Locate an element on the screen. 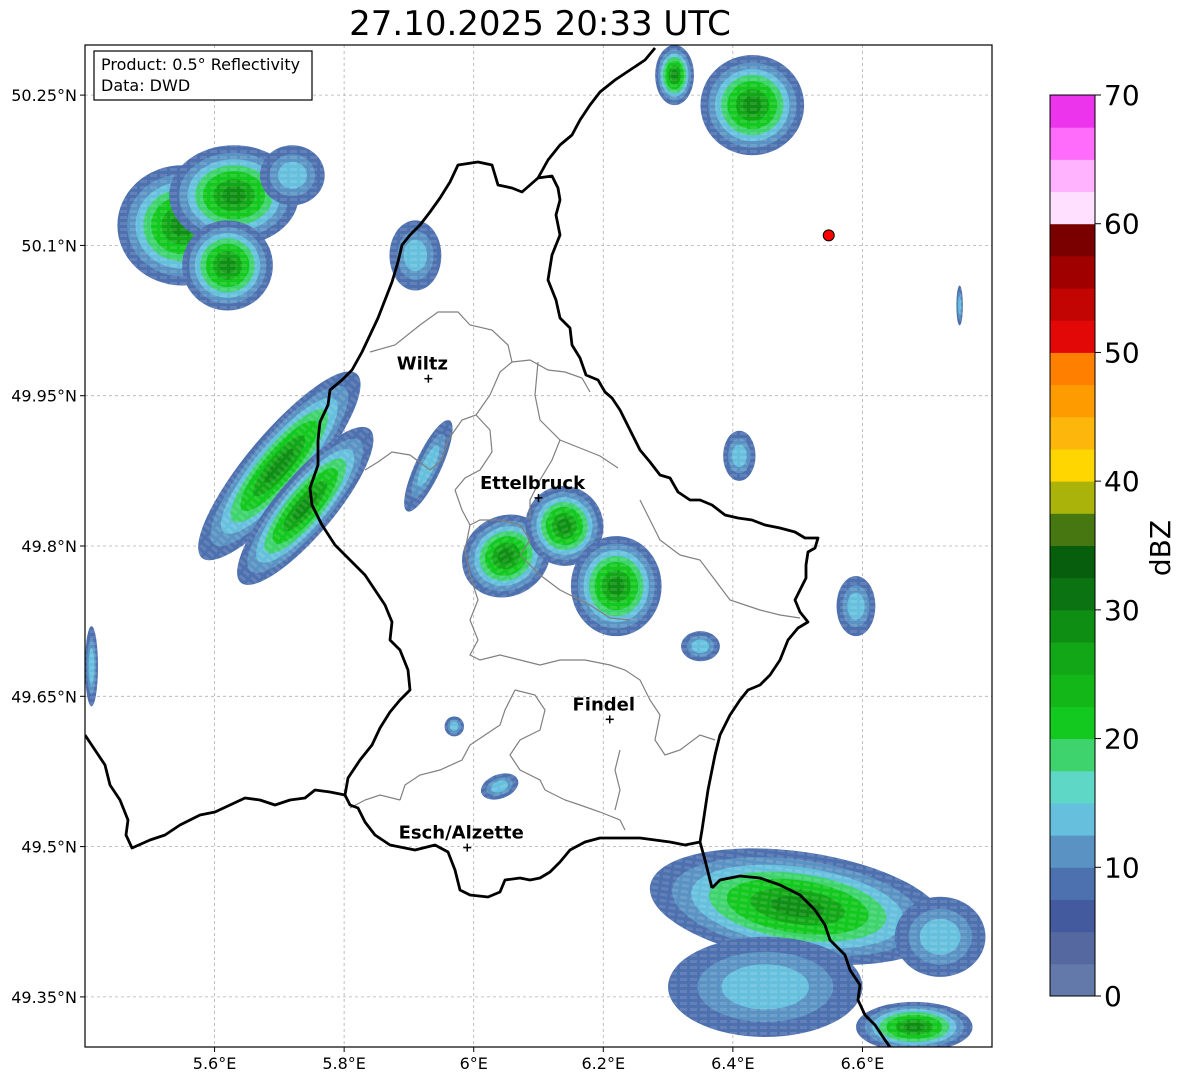 This screenshot has width=1184, height=1081. radar-site-marker is located at coordinates (828, 235).